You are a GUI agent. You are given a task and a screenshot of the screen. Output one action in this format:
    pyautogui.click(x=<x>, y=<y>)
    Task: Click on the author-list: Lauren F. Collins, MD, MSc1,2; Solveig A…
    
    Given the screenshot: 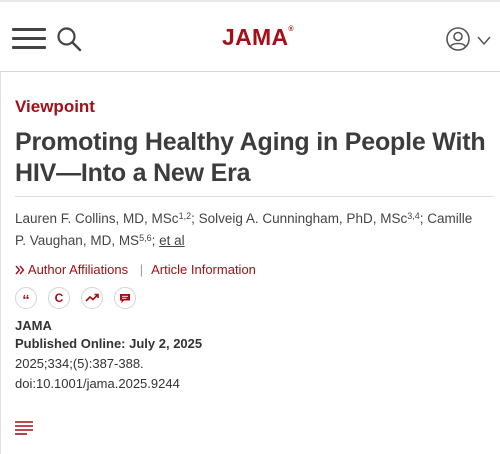 What is the action you would take?
    pyautogui.click(x=250, y=230)
    